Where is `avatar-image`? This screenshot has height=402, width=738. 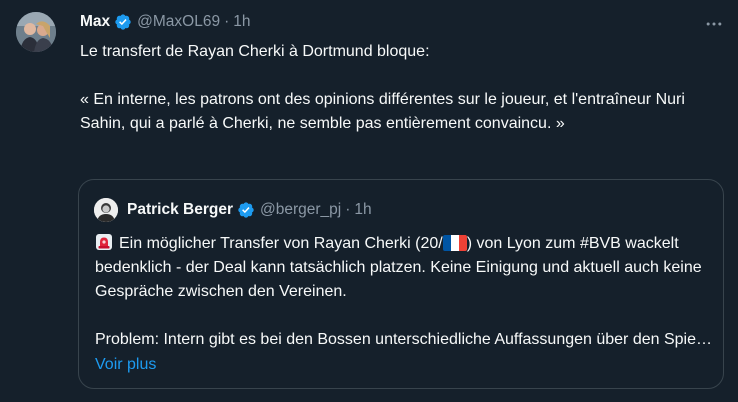 avatar-image is located at coordinates (36, 32).